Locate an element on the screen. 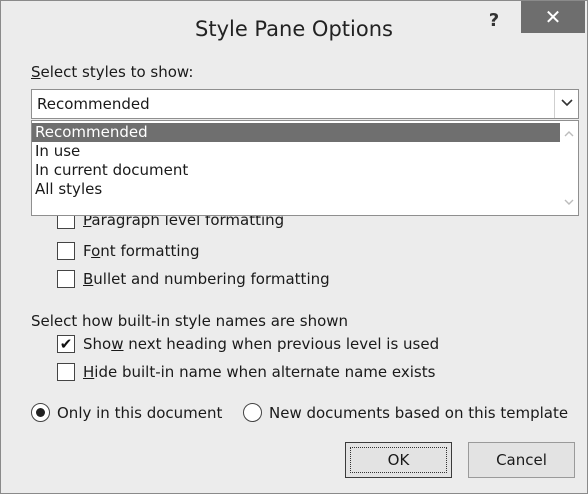 This screenshot has height=494, width=588. check-icon: ✔ is located at coordinates (66, 344).